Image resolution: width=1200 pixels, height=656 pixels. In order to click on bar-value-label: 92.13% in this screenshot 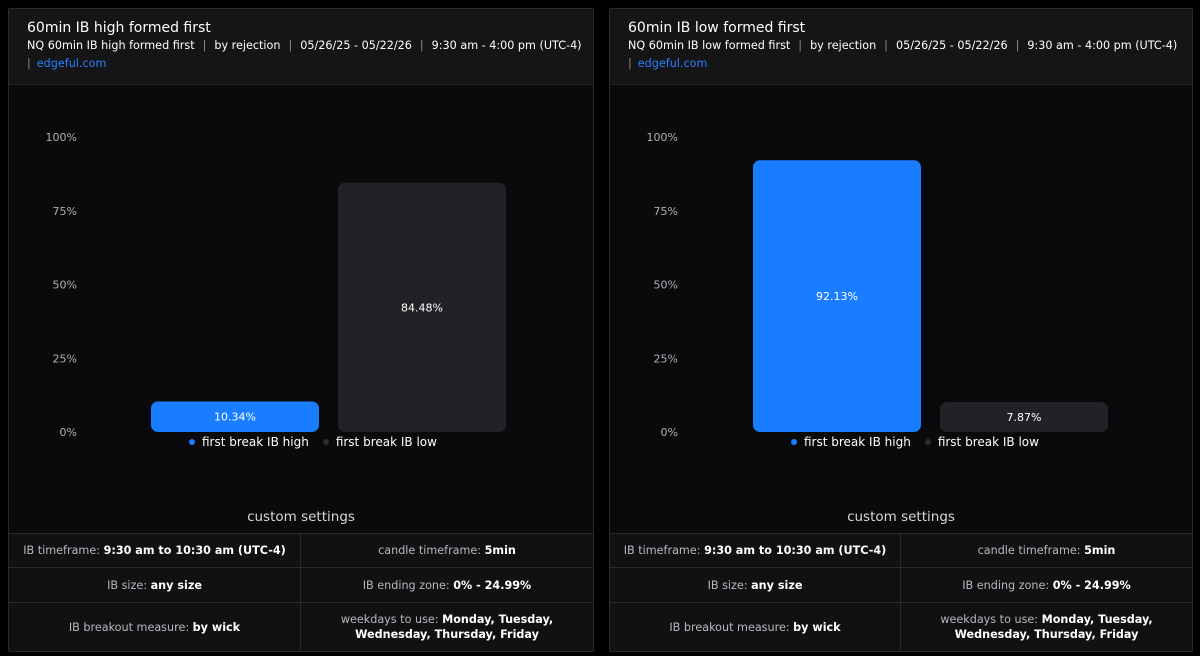, I will do `click(837, 296)`.